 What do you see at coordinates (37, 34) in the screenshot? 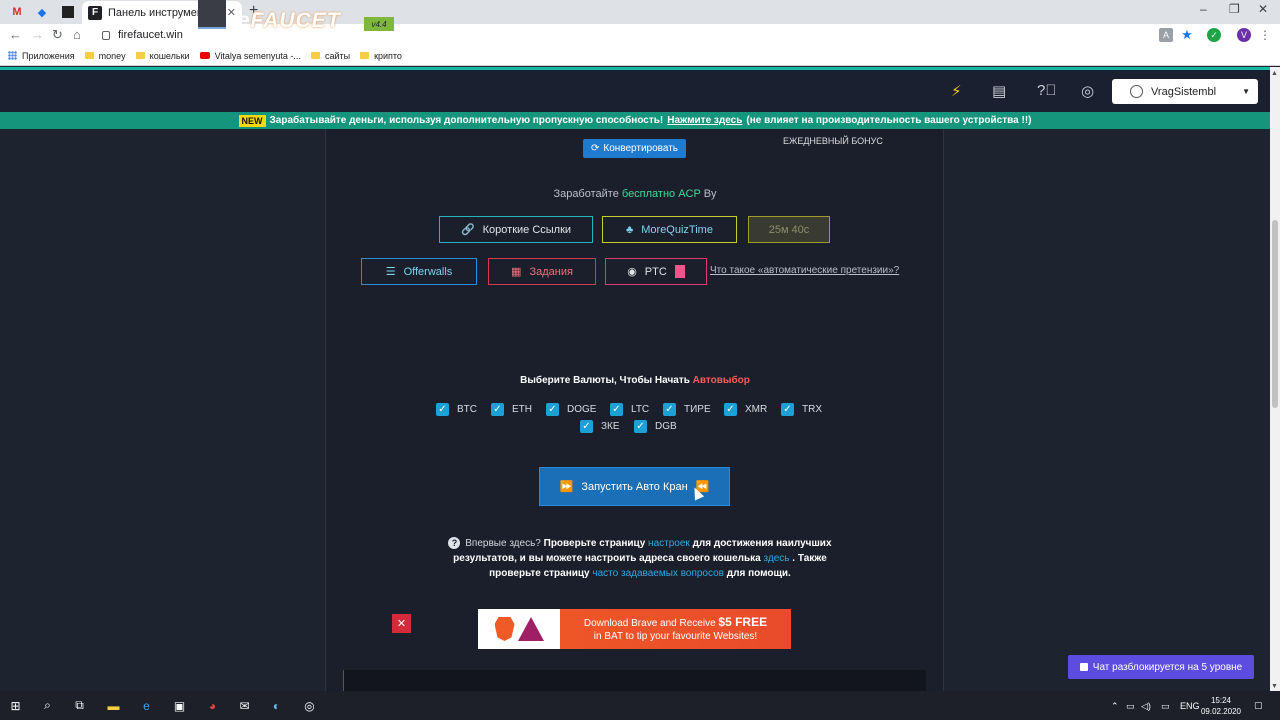
I see `forward-arrow-icon: →` at bounding box center [37, 34].